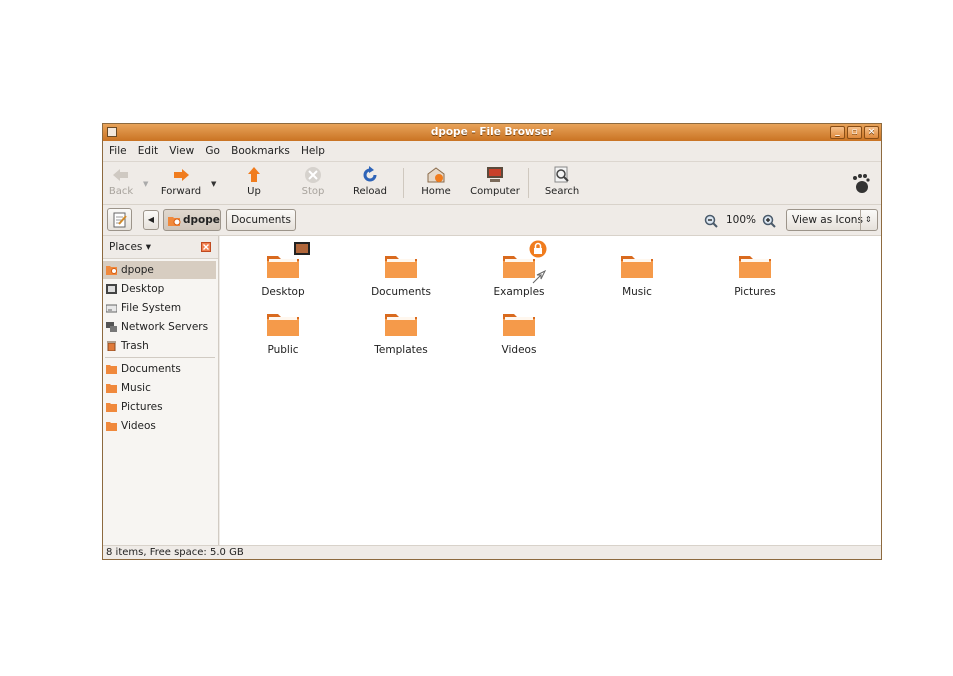 The height and width of the screenshot is (676, 953). I want to click on menu-help: Help, so click(313, 151).